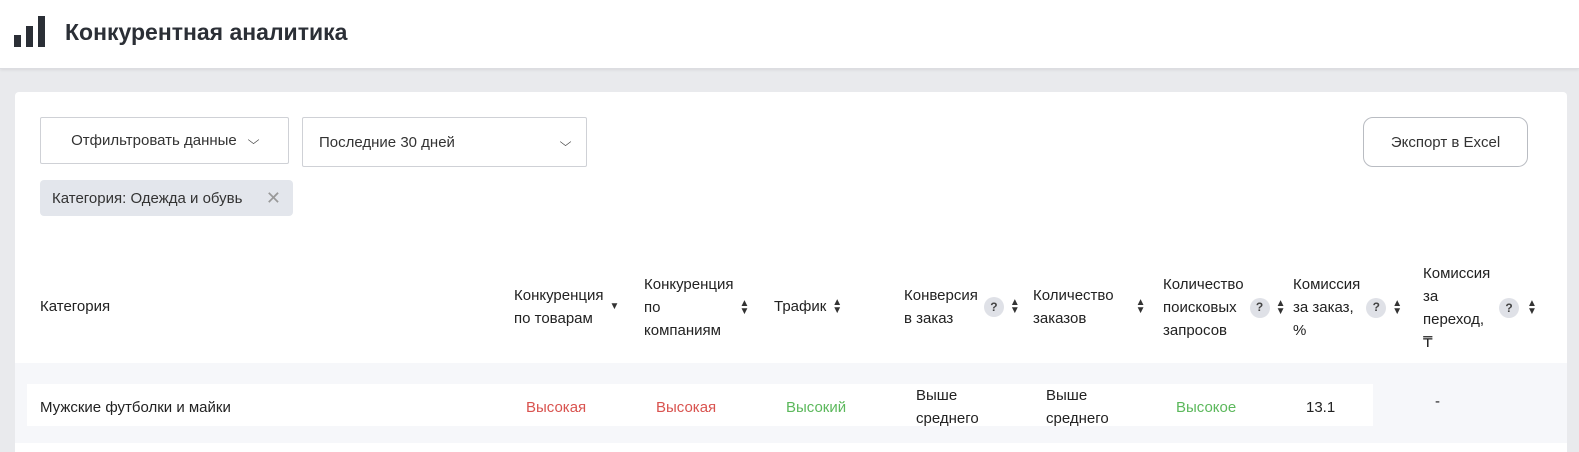  What do you see at coordinates (147, 198) in the screenshot?
I see `filter-chip-label: Категория: Одежда и обувь` at bounding box center [147, 198].